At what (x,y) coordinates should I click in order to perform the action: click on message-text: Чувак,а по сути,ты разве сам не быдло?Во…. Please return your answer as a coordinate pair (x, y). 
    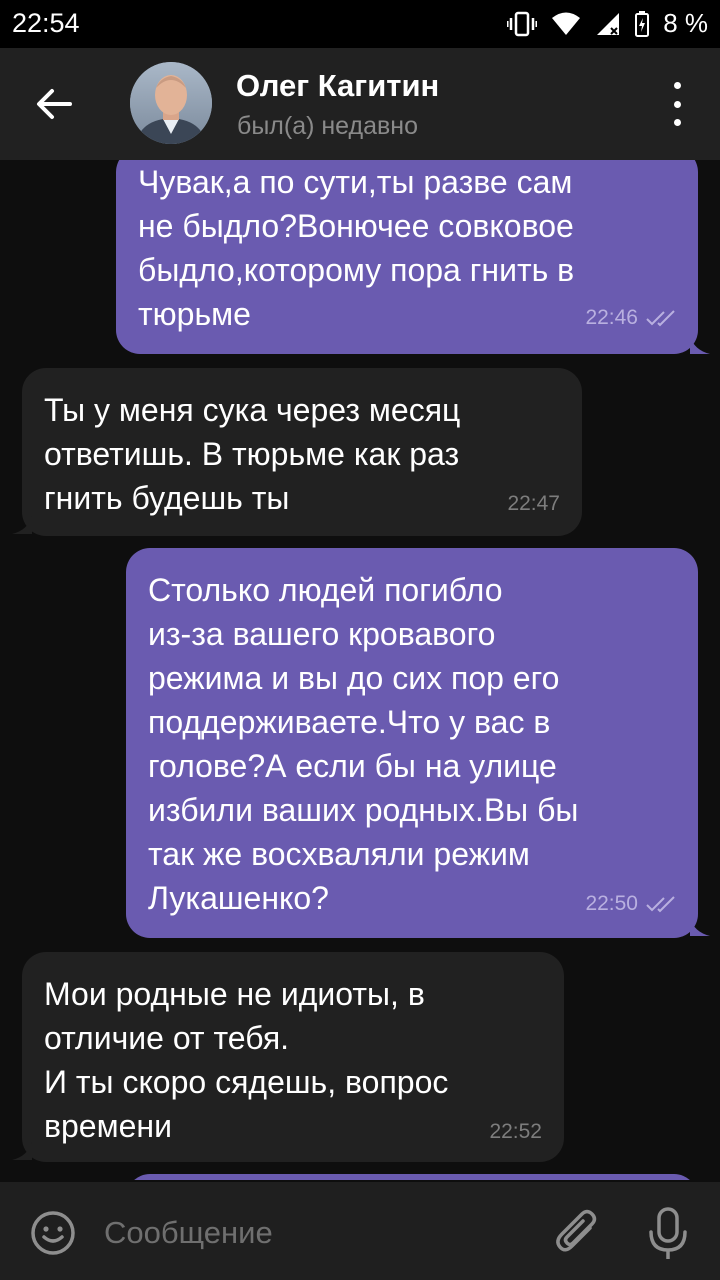
    Looking at the image, I should click on (356, 248).